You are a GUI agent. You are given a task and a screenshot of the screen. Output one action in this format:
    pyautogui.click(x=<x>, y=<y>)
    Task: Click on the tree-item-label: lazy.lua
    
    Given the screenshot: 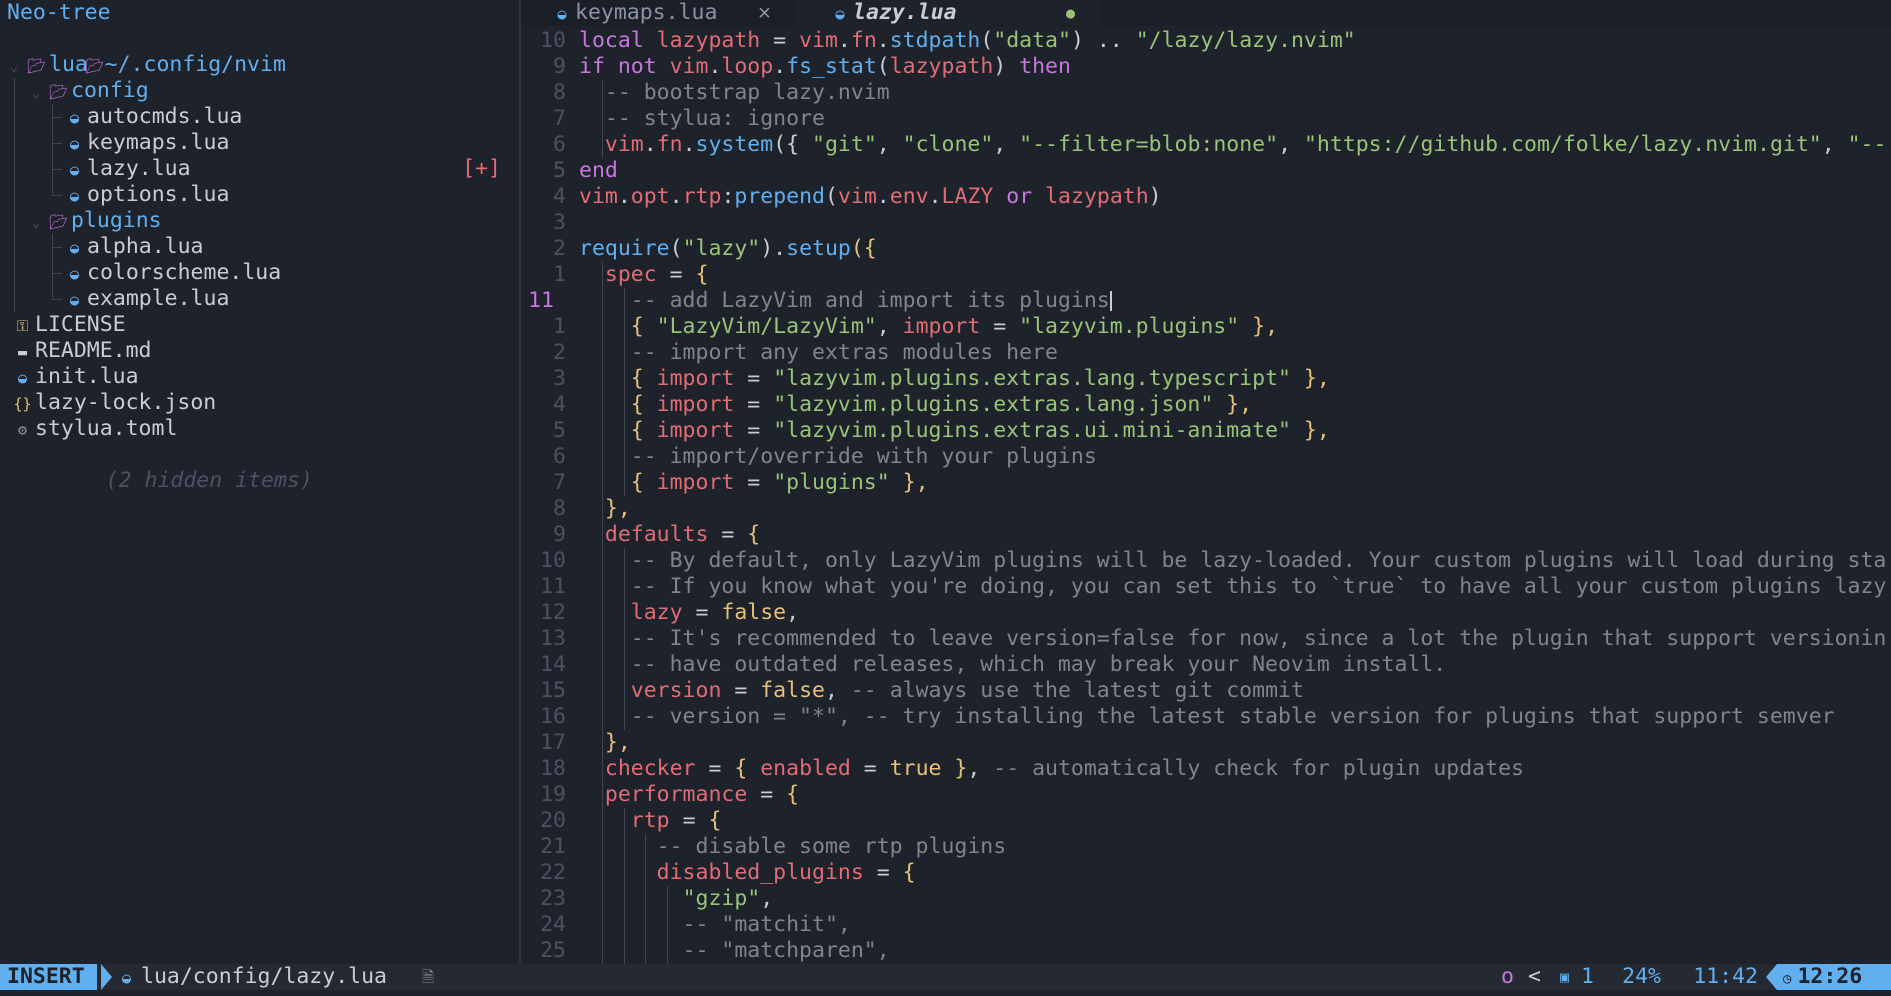 What is the action you would take?
    pyautogui.click(x=139, y=168)
    